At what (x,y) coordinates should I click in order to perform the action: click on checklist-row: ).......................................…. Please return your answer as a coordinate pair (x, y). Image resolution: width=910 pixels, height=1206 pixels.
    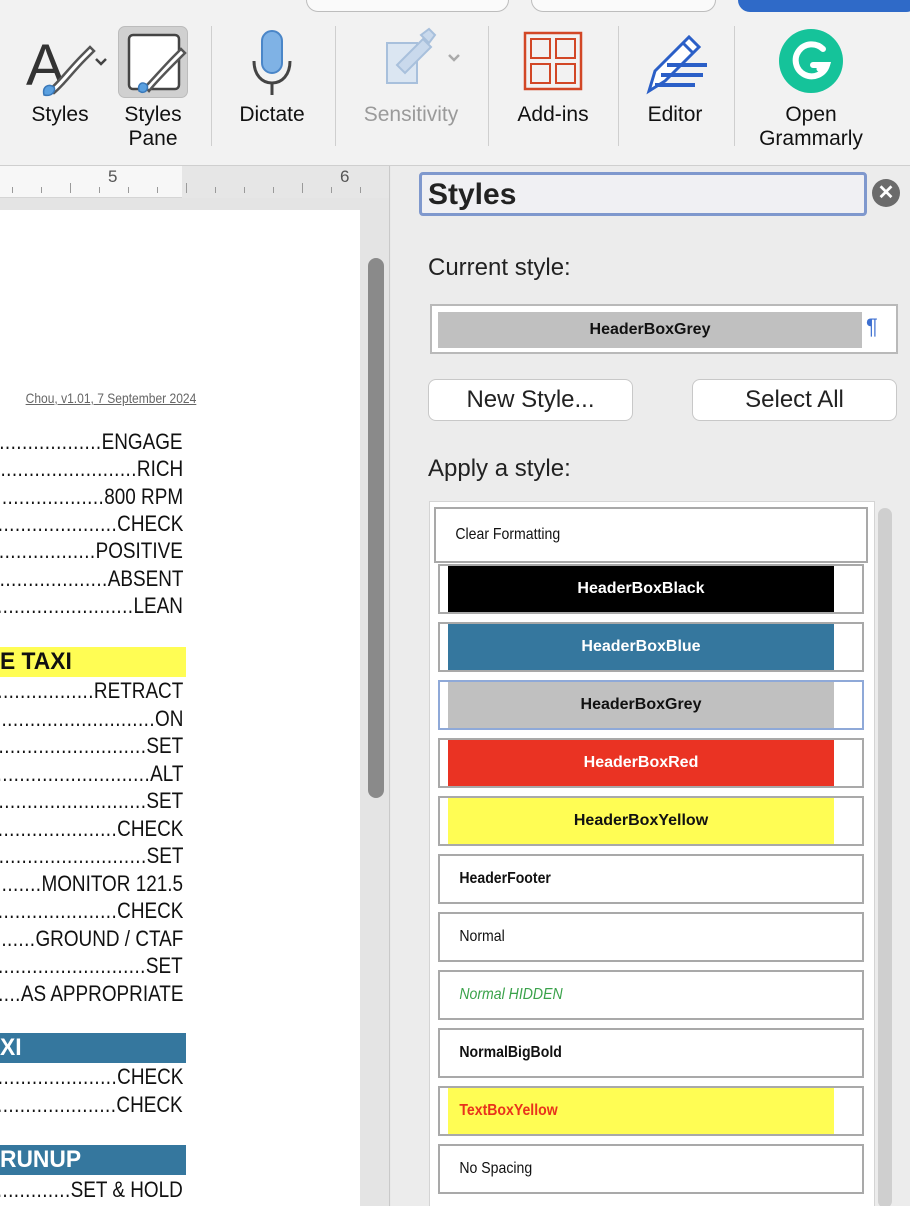
    Looking at the image, I should click on (91, 774).